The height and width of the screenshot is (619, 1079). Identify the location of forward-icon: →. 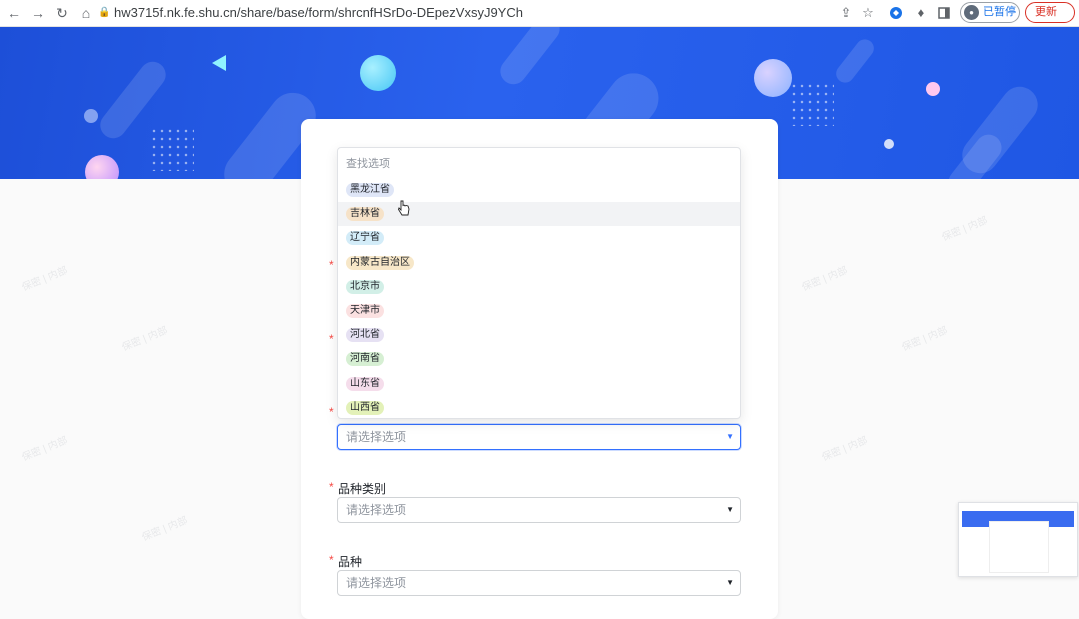
(38, 13).